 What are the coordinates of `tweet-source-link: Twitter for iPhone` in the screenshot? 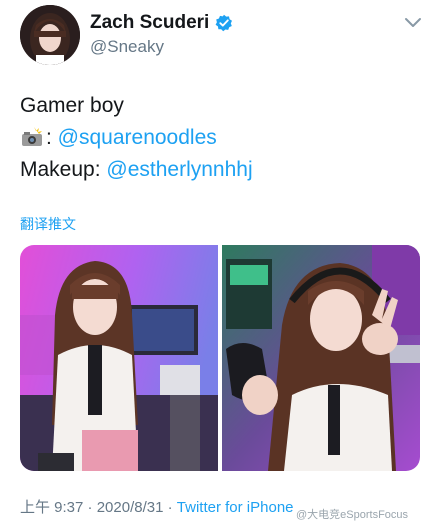 It's located at (235, 507).